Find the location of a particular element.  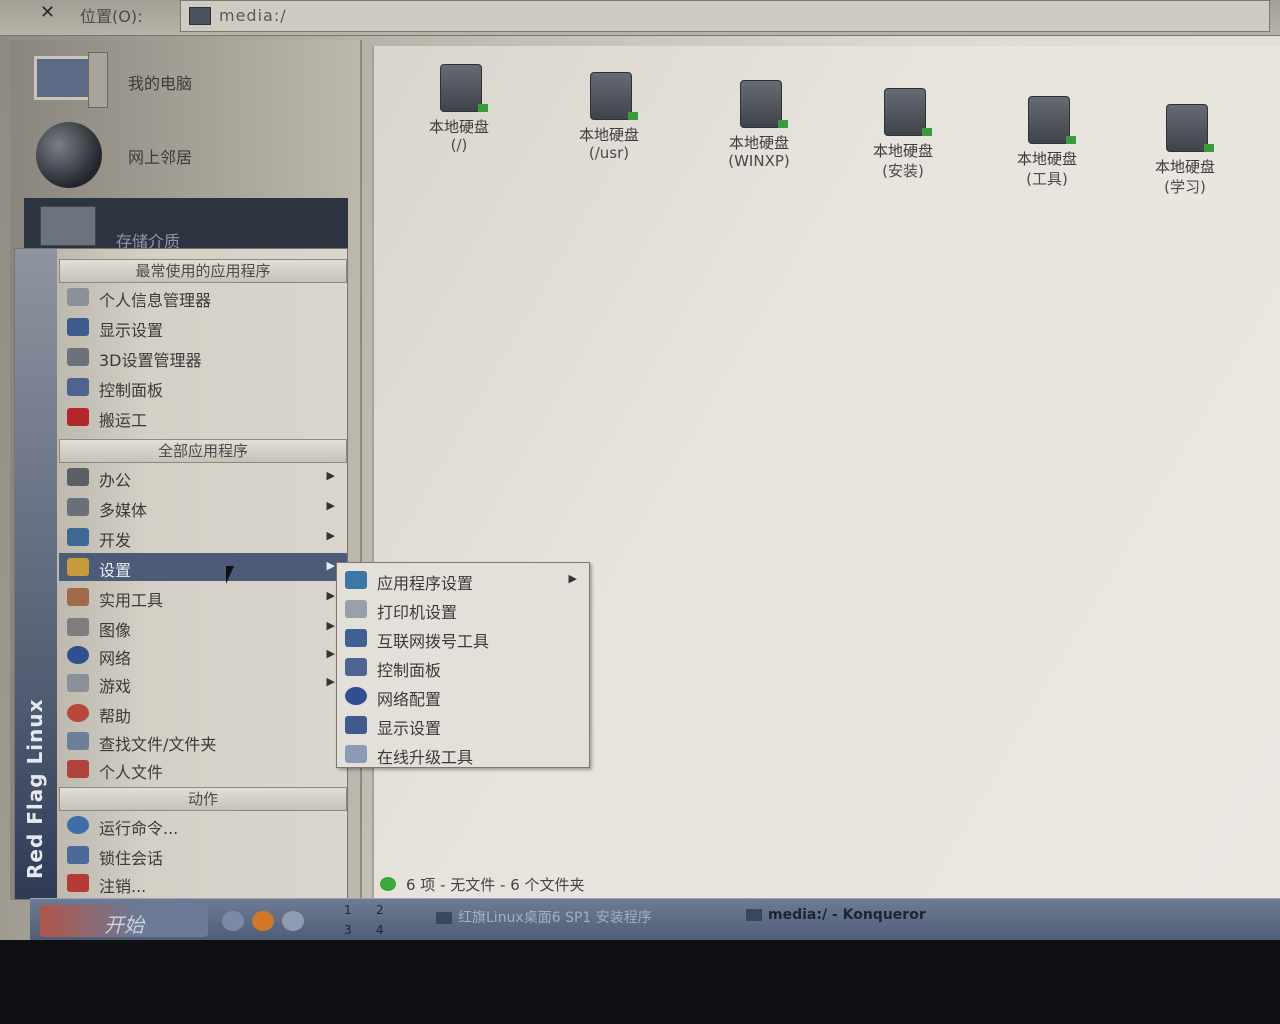

drive-mount: (WINXP) is located at coordinates (759, 161).